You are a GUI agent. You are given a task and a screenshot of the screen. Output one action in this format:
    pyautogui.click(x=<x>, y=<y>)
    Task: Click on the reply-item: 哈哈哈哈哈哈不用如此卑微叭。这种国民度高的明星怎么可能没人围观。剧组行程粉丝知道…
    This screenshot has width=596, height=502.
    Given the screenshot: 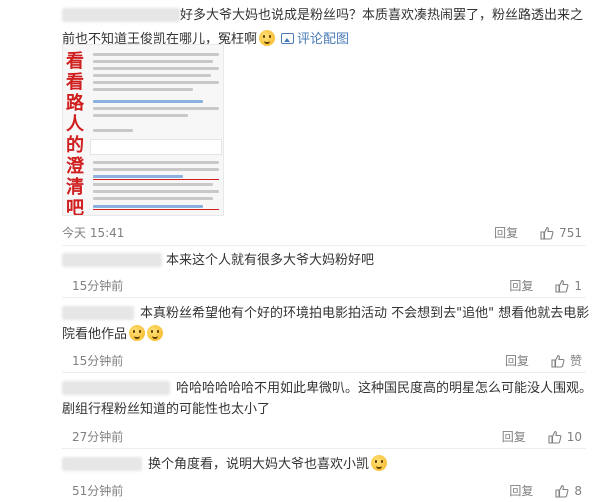 What is the action you would take?
    pyautogui.click(x=327, y=399)
    